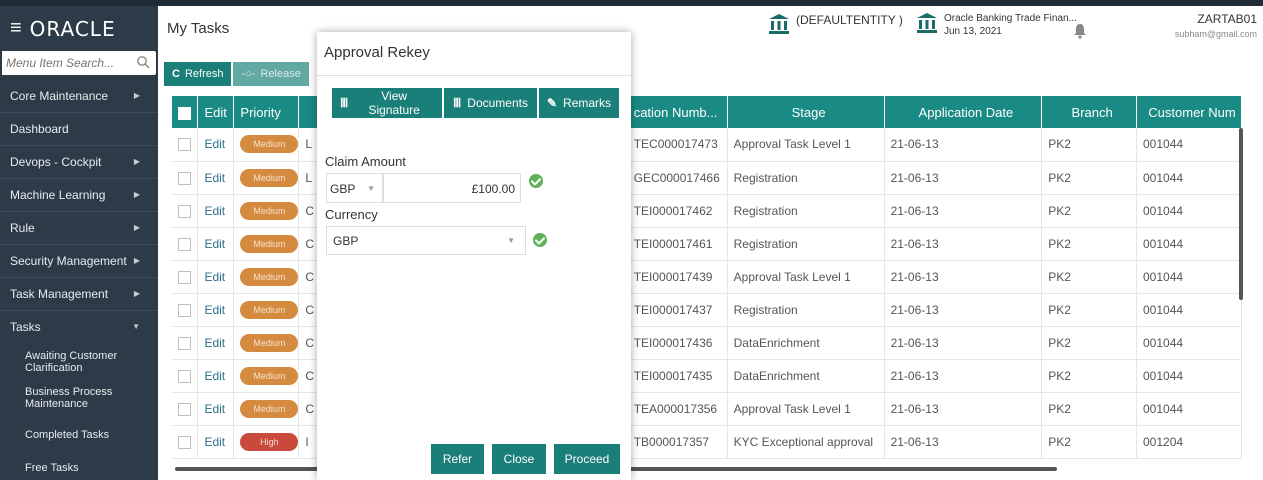 The width and height of the screenshot is (1263, 480). I want to click on claim-currency-select: GBP ▼, so click(354, 188).